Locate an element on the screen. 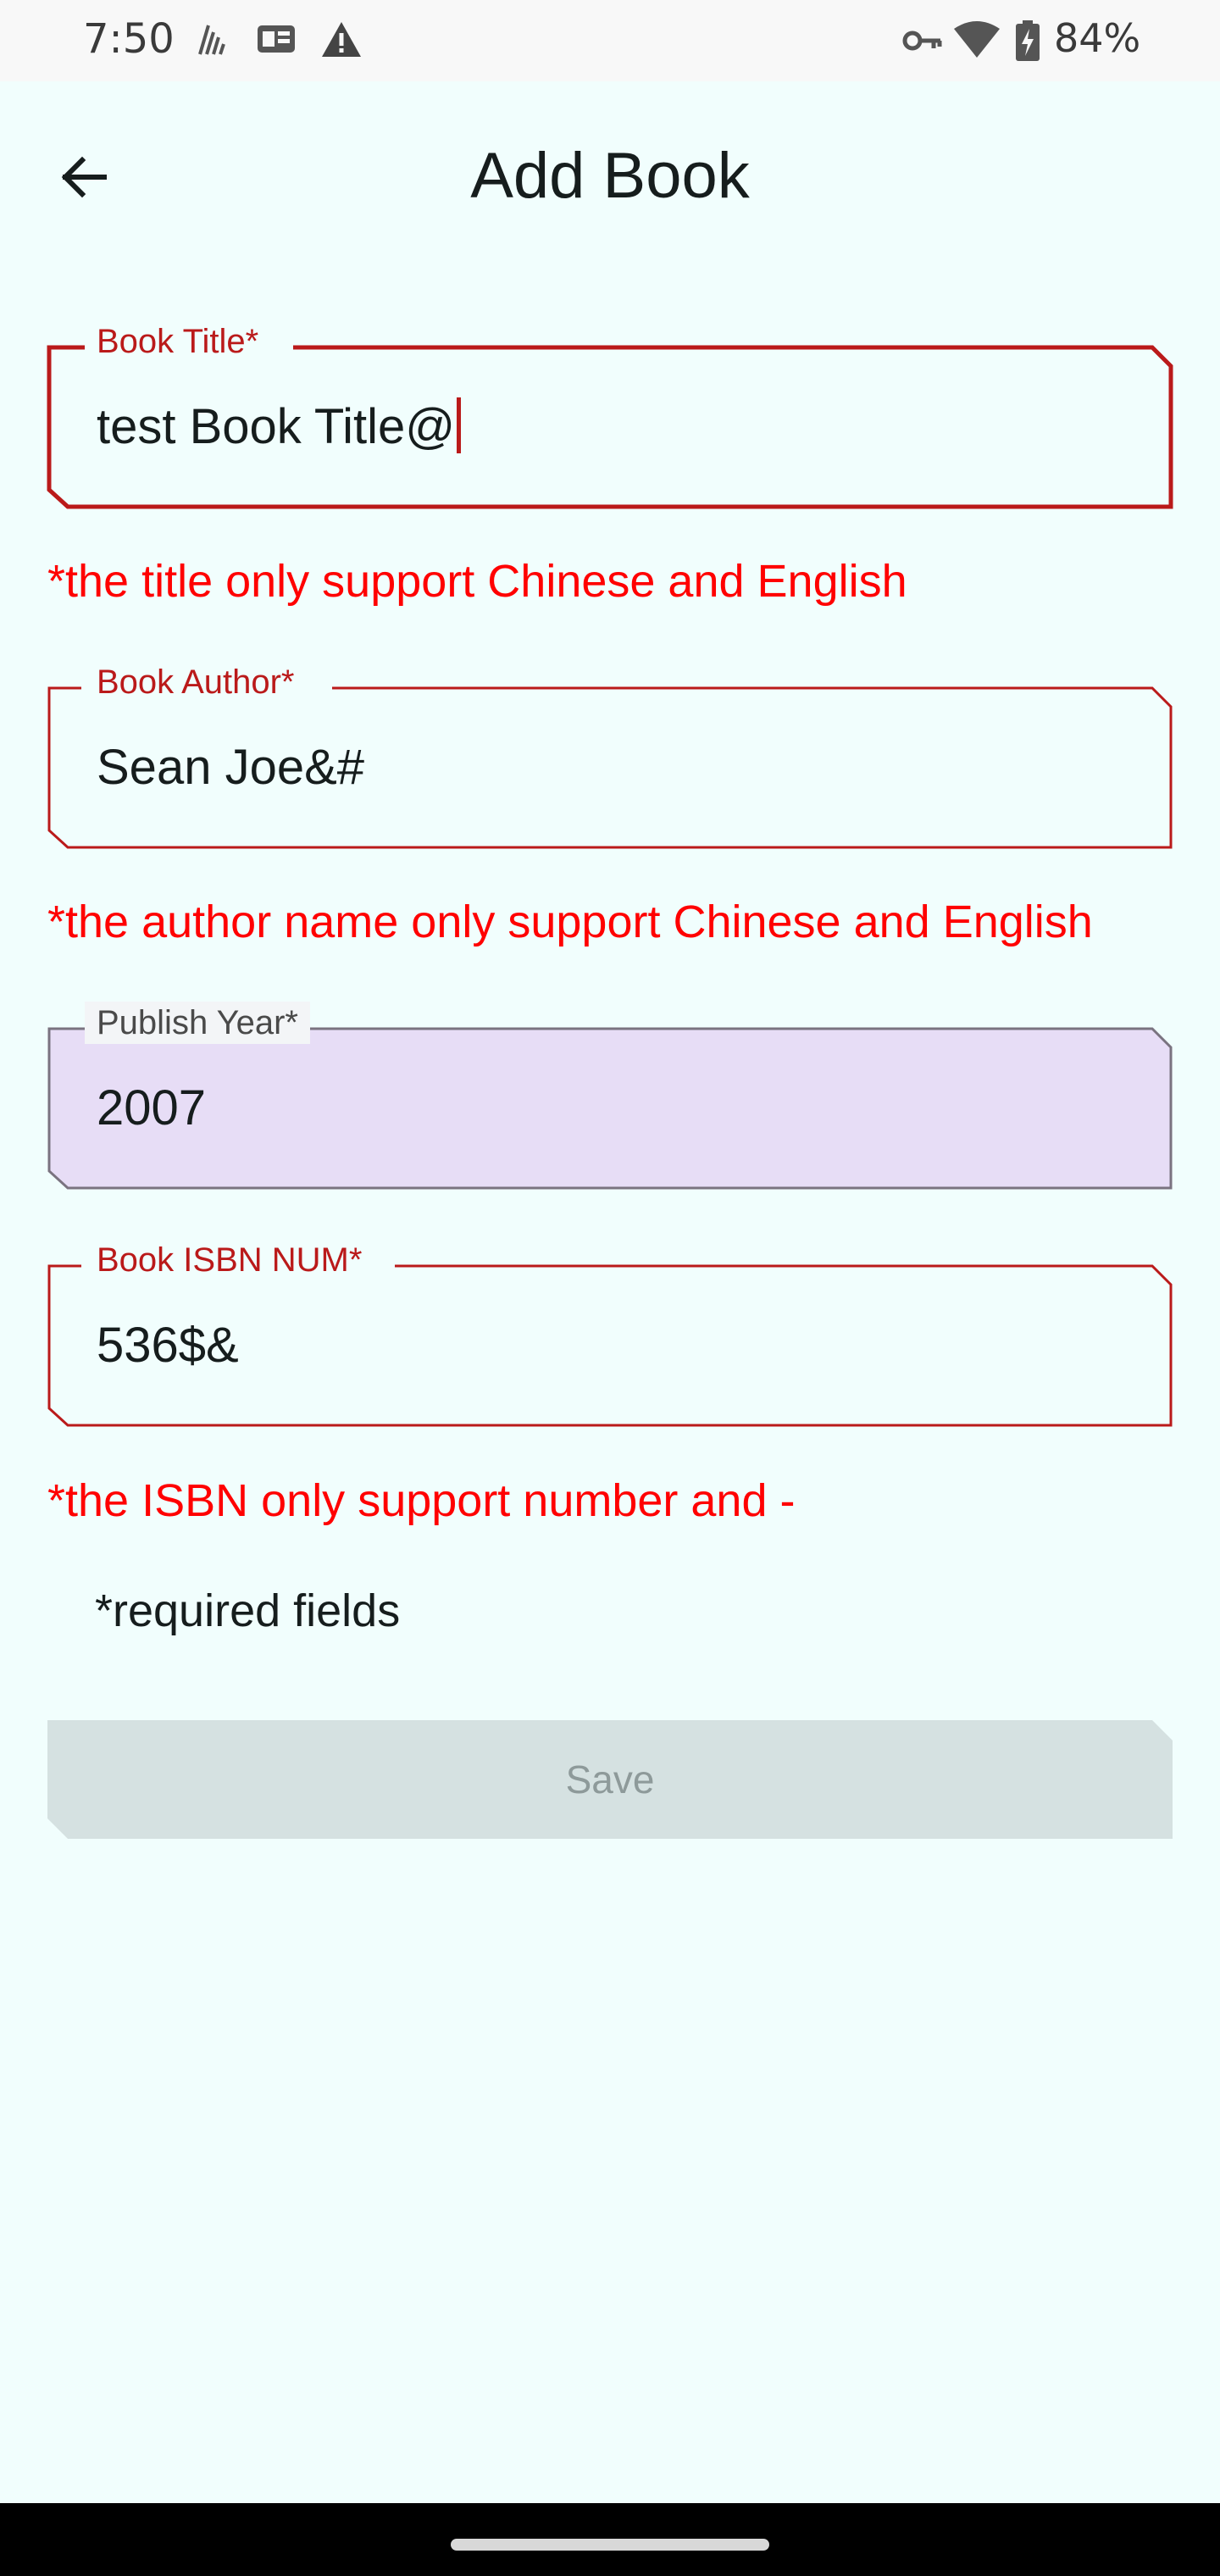 The image size is (1220, 2576). field-outline is located at coordinates (610, 1108).